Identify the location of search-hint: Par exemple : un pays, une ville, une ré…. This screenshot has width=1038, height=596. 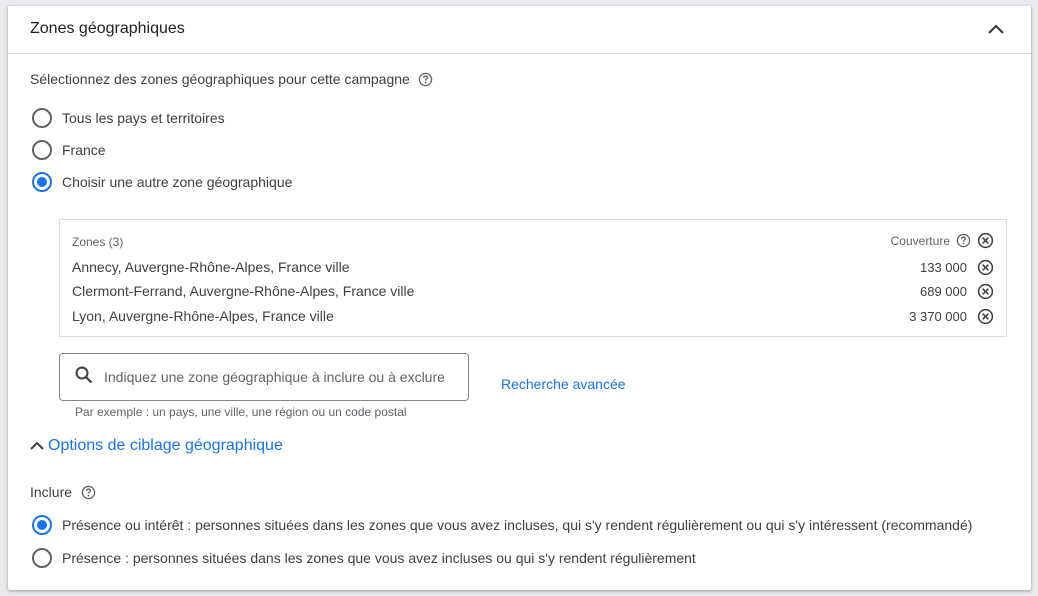
(241, 412).